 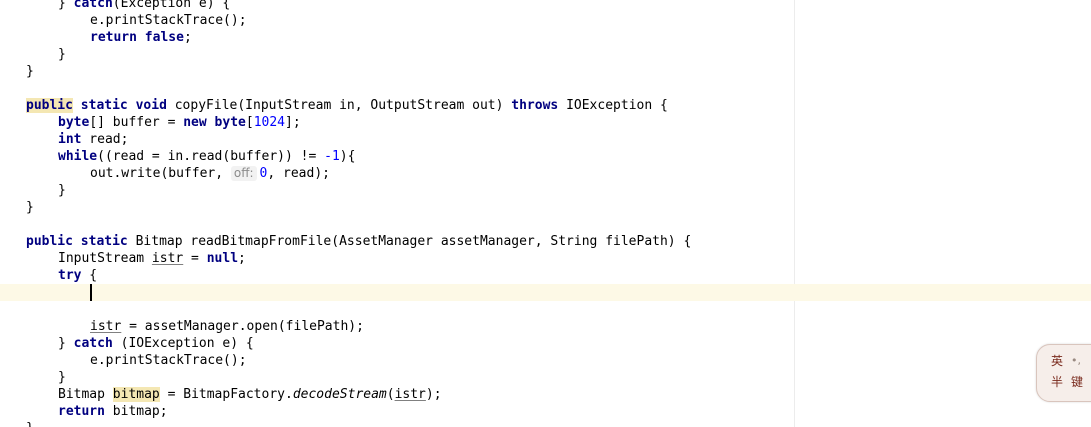 I want to click on code-line: int read;, so click(x=93, y=139).